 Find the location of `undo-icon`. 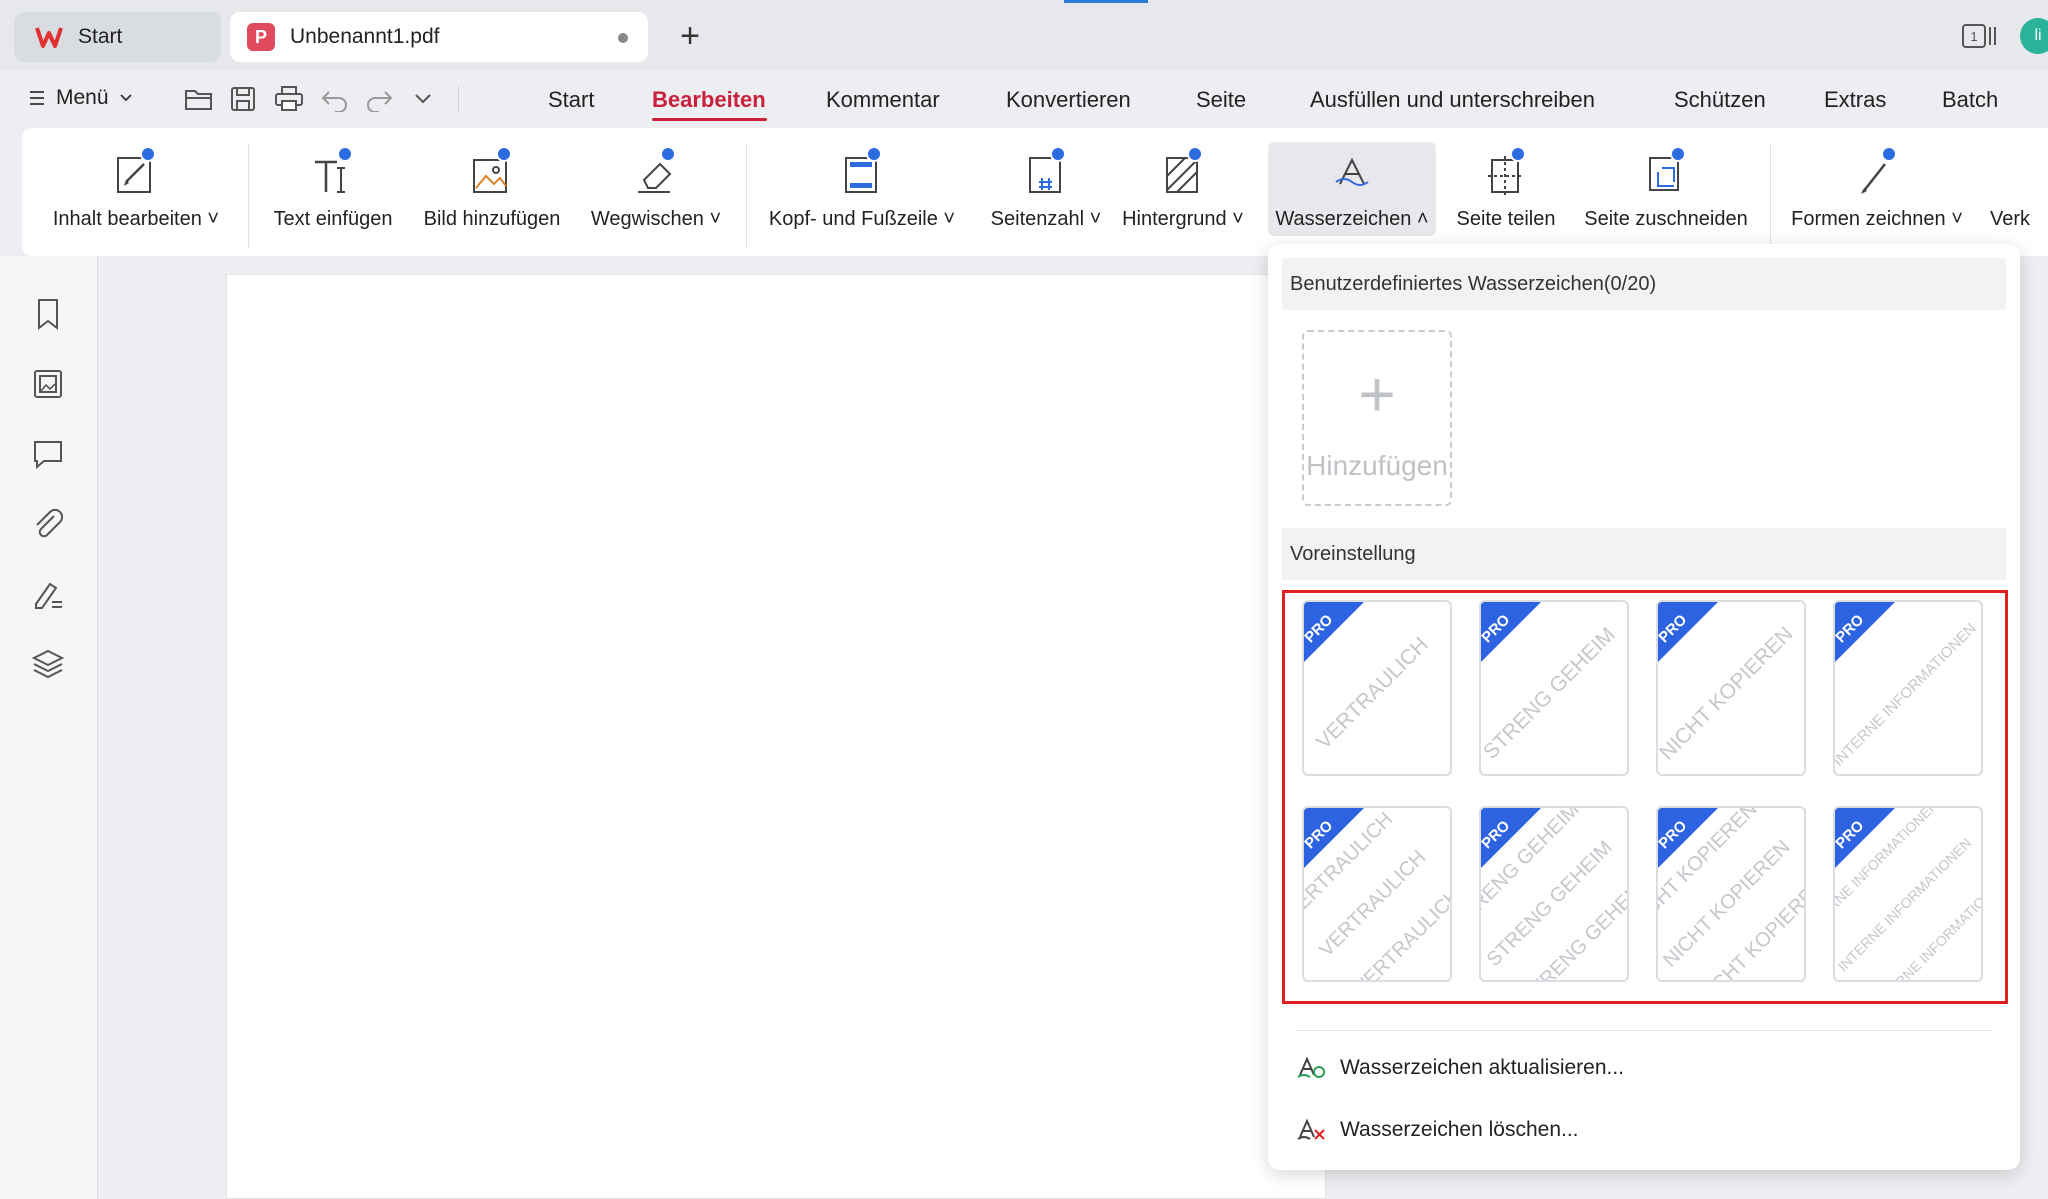

undo-icon is located at coordinates (335, 99).